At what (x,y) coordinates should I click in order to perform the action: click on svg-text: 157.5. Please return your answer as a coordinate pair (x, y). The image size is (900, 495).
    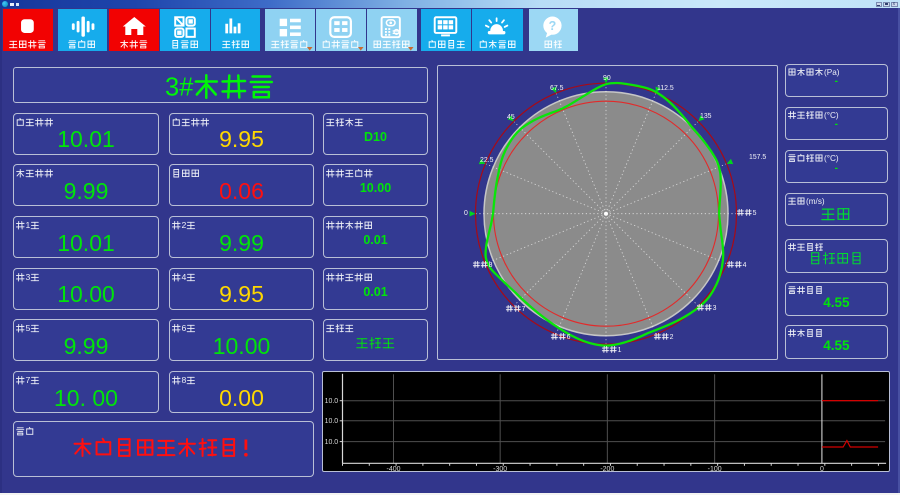
    Looking at the image, I should click on (757, 157).